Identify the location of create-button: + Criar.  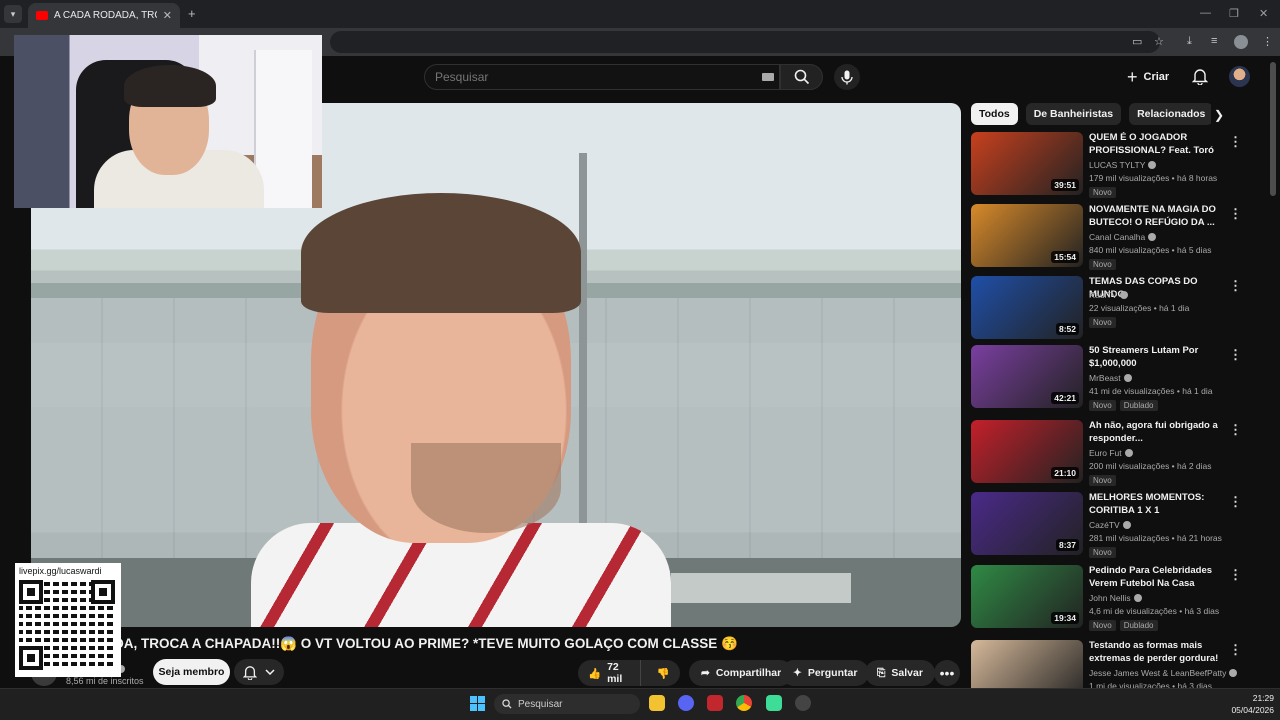
(1148, 77).